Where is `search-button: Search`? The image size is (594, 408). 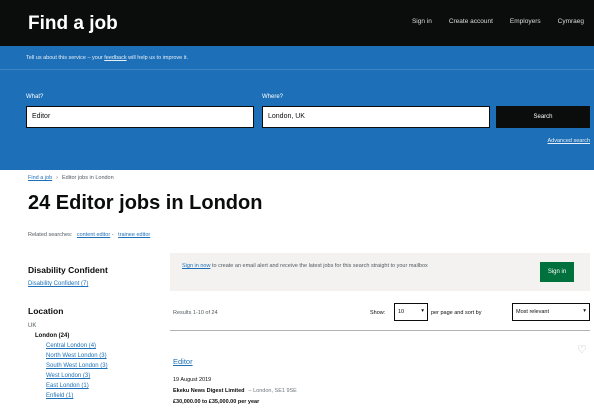 search-button: Search is located at coordinates (543, 117).